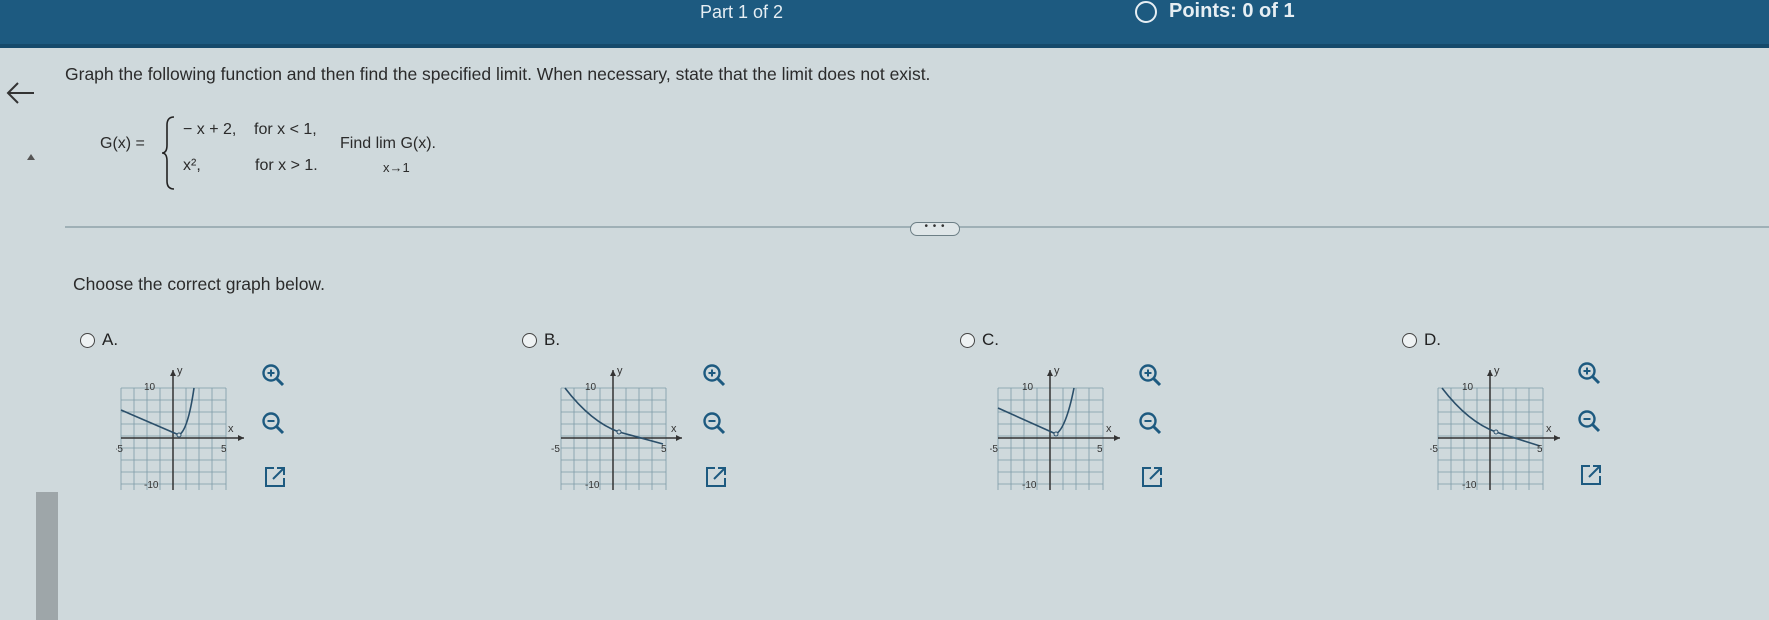 The width and height of the screenshot is (1769, 620). What do you see at coordinates (674, 429) in the screenshot?
I see `graph-b-x-label: x` at bounding box center [674, 429].